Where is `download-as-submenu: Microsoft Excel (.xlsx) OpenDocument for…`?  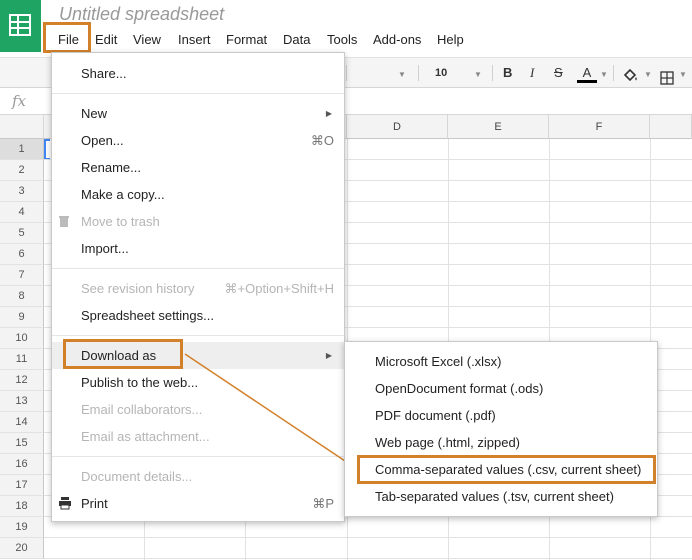 download-as-submenu: Microsoft Excel (.xlsx) OpenDocument for… is located at coordinates (501, 429).